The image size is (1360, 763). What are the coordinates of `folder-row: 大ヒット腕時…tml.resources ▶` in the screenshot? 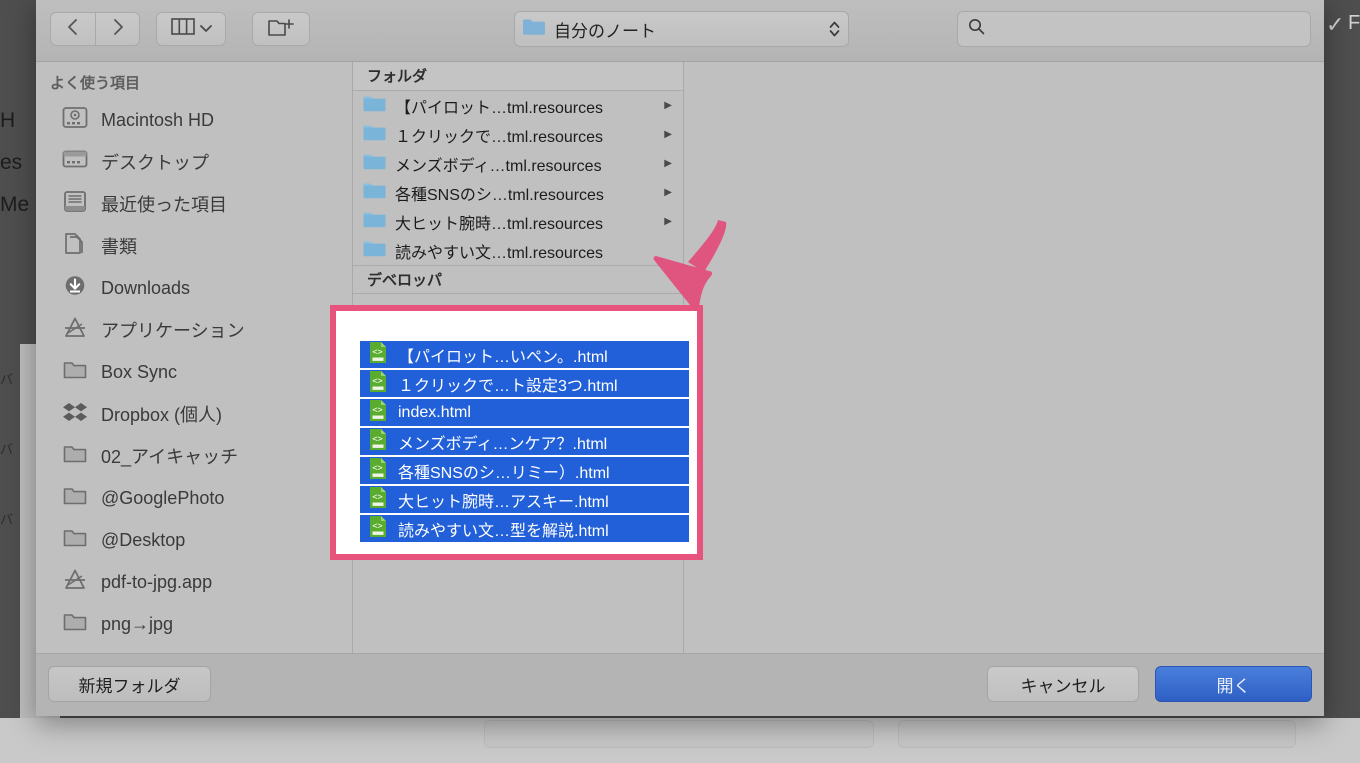 It's located at (518, 221).